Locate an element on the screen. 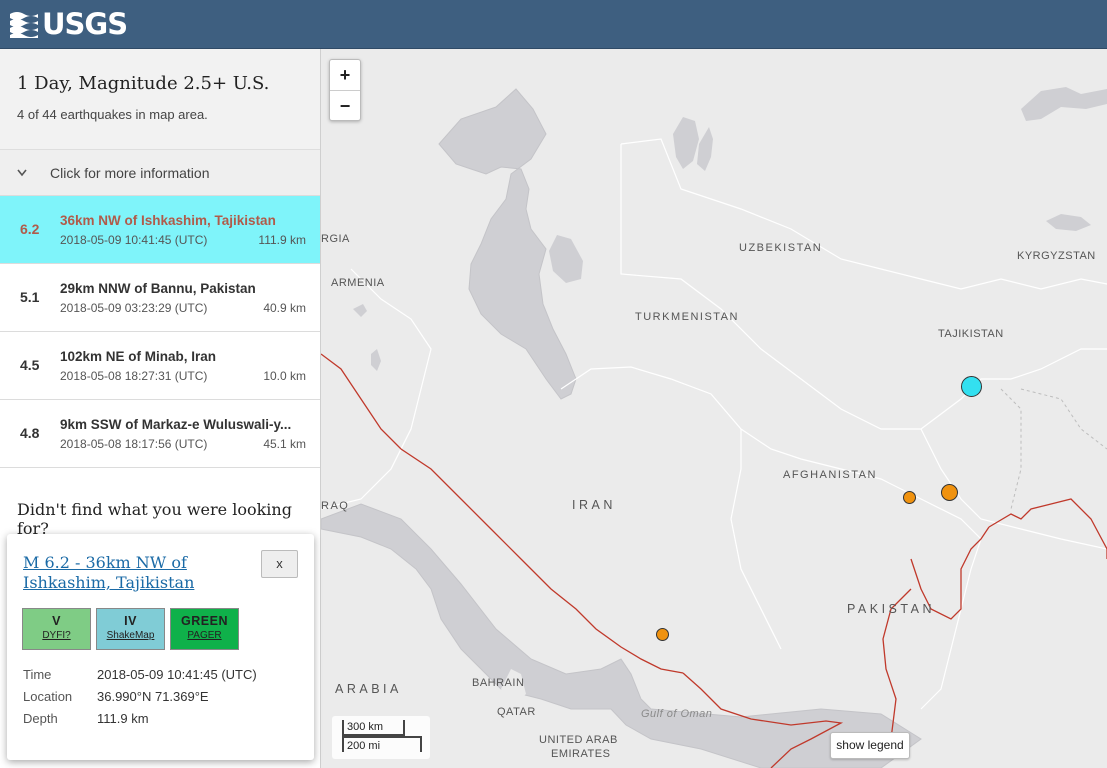 This screenshot has width=1107, height=768. eq-place: 102km NE of Minab, Iran is located at coordinates (138, 356).